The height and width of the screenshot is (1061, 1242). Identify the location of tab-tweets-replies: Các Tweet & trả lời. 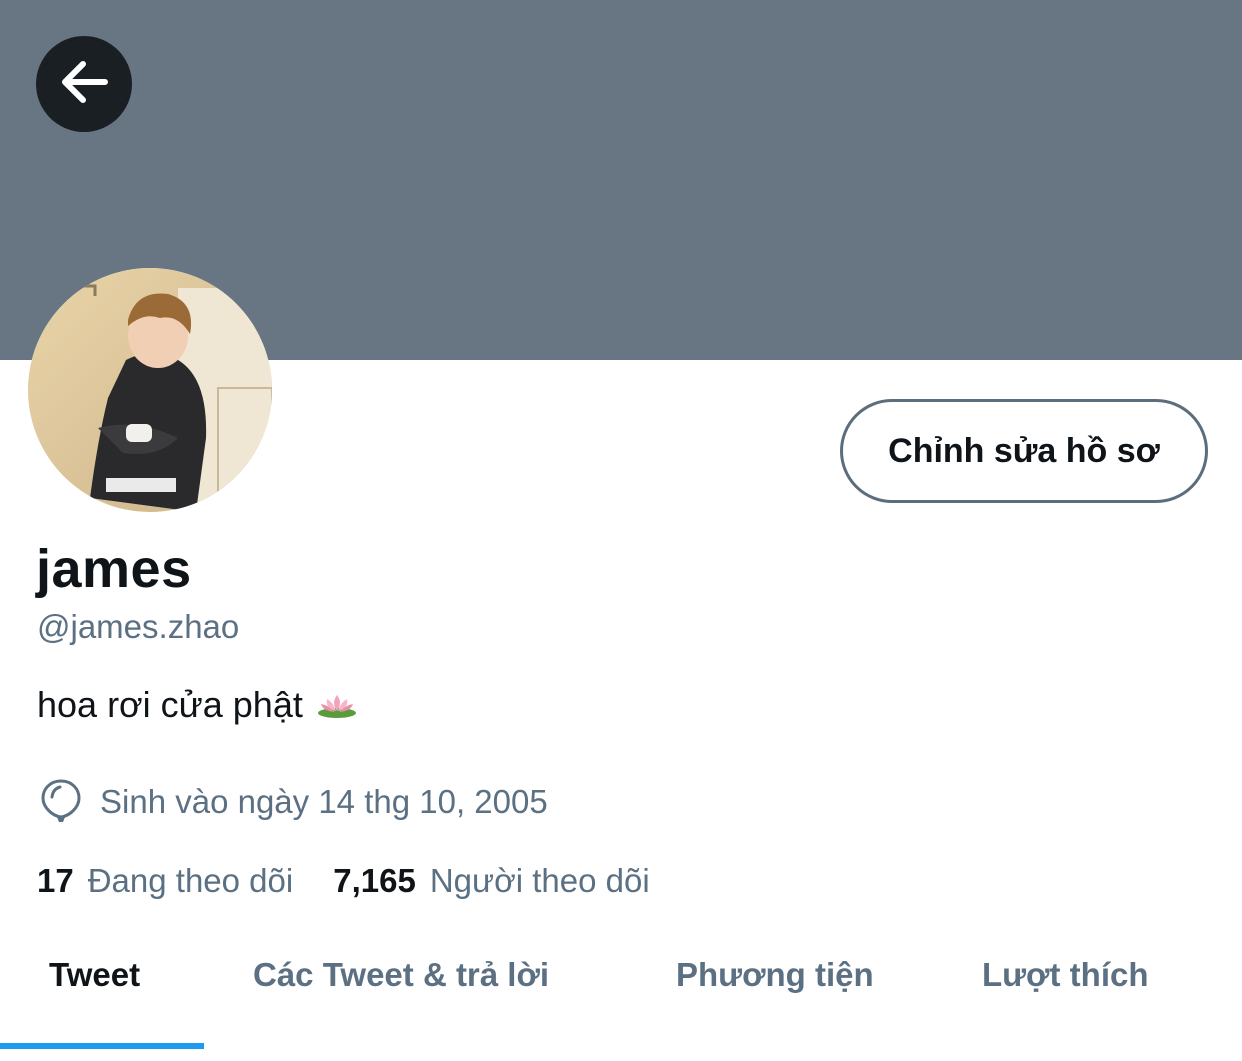
(401, 975).